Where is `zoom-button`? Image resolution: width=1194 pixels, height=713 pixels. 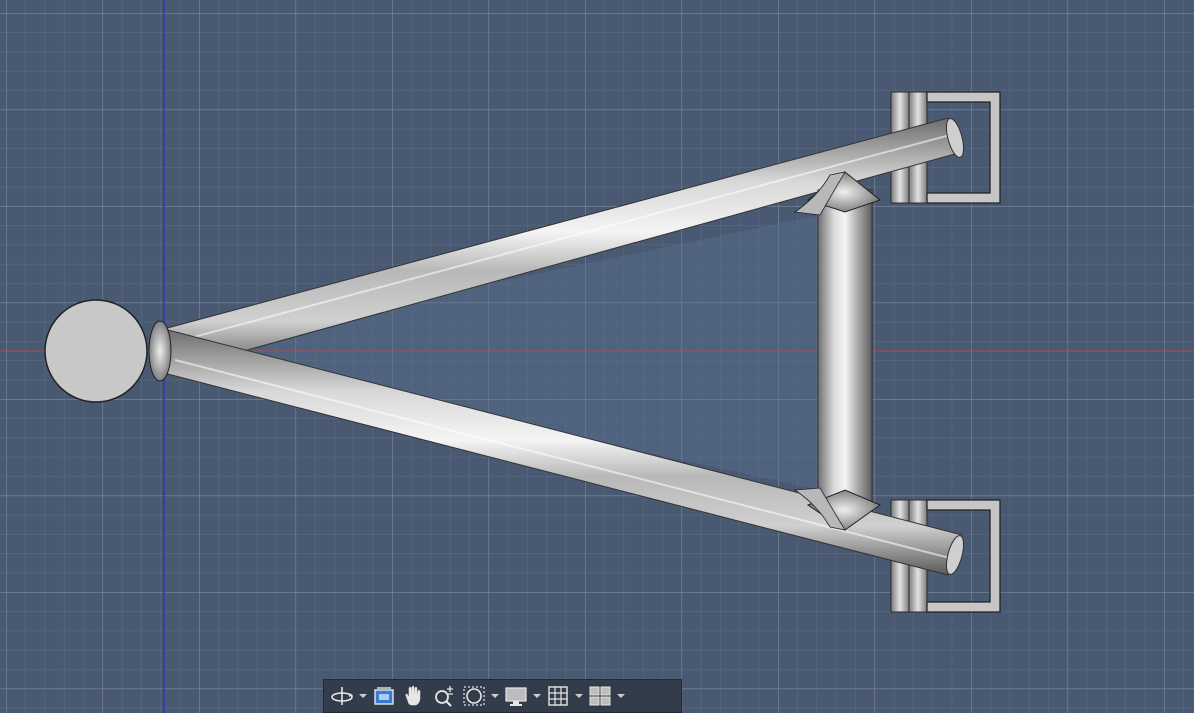 zoom-button is located at coordinates (444, 696).